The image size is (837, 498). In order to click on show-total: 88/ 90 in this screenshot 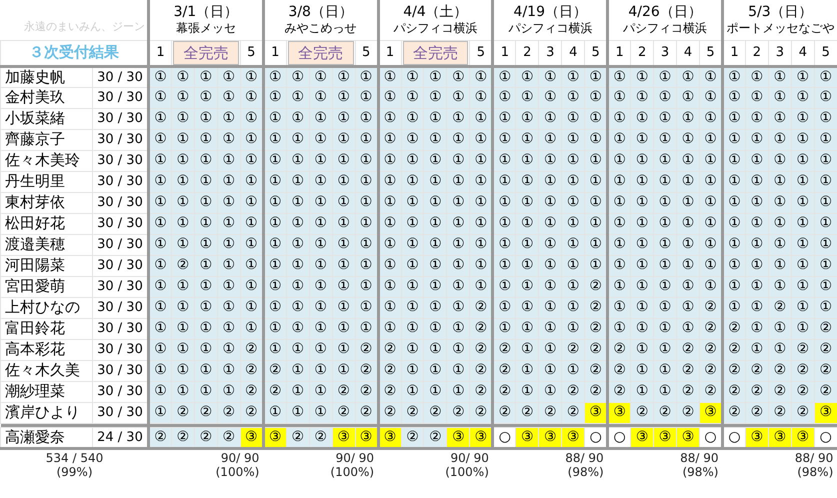, I will do `click(698, 457)`.